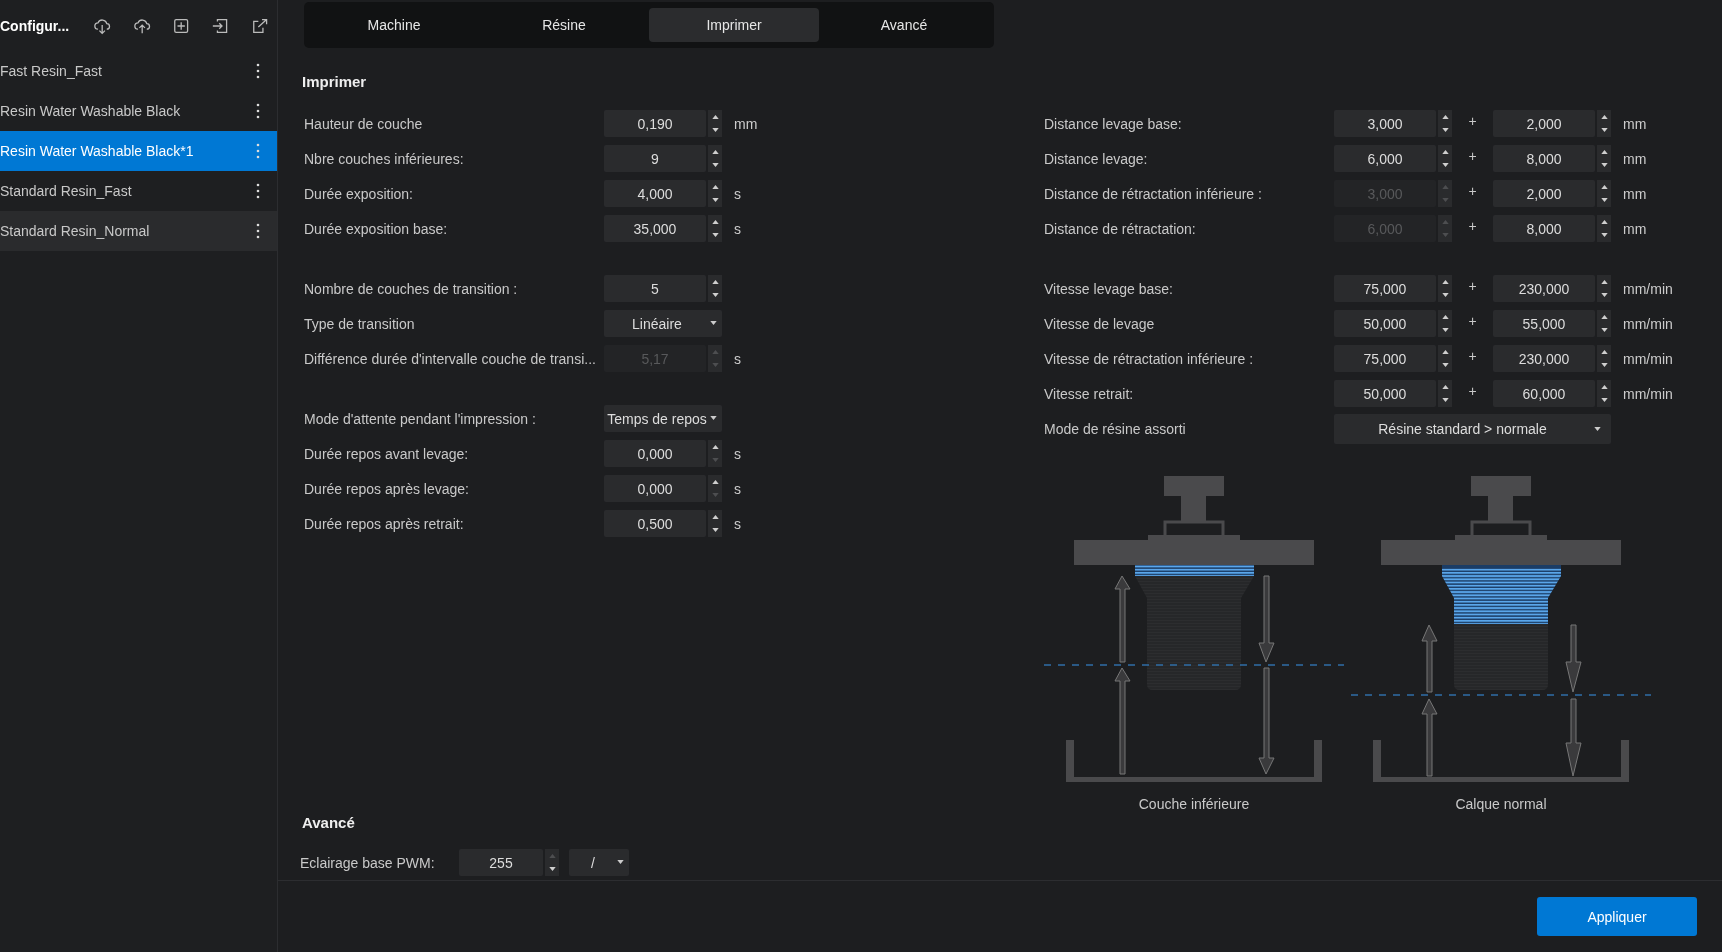  I want to click on field-label: Durée repos avant levage:, so click(387, 453).